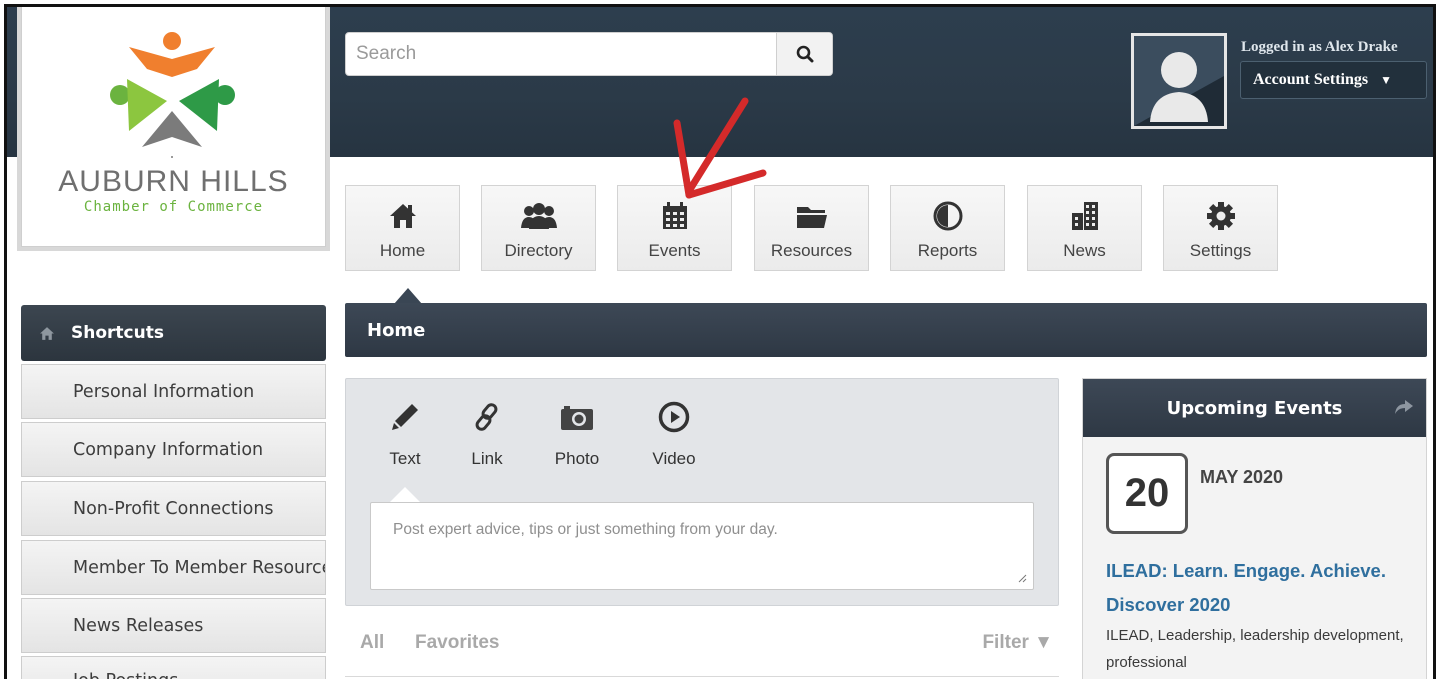 Image resolution: width=1440 pixels, height=683 pixels. What do you see at coordinates (372, 643) in the screenshot?
I see `filter-all-tab: All` at bounding box center [372, 643].